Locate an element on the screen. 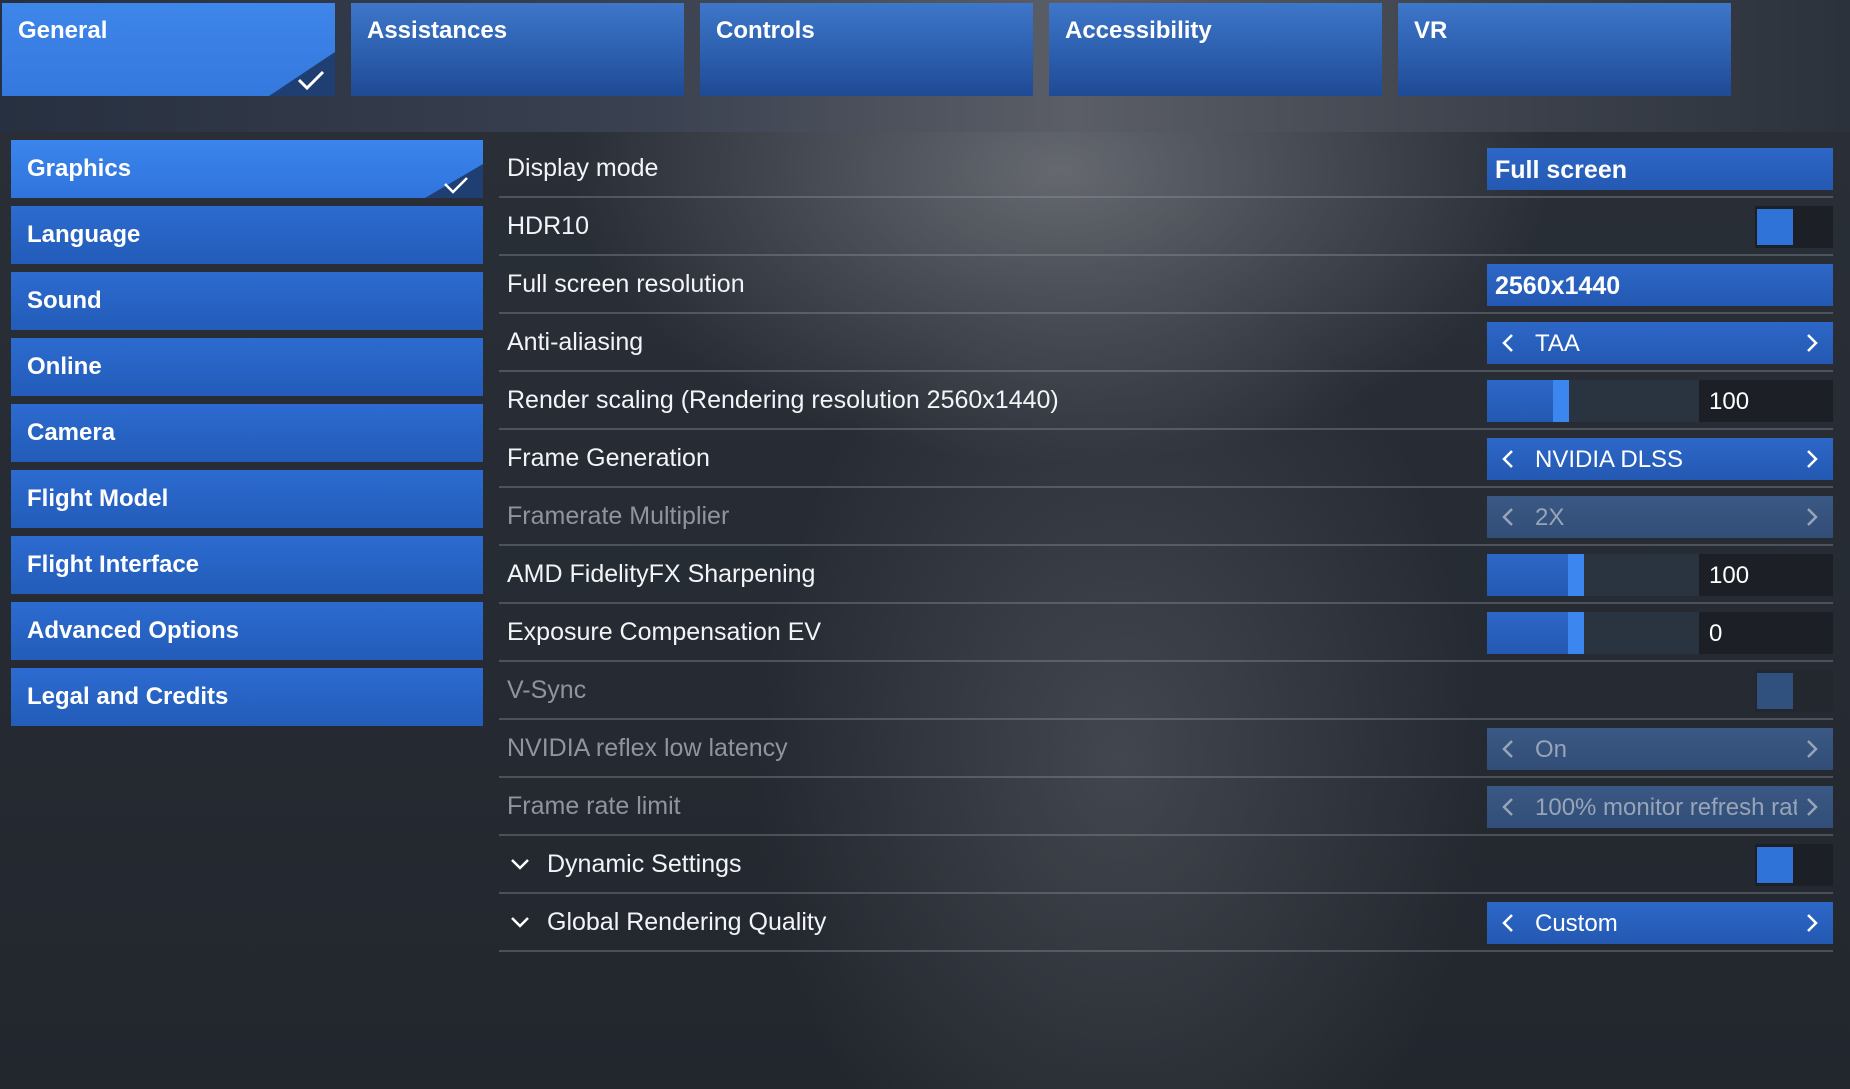  tab-label: Controls is located at coordinates (765, 30).